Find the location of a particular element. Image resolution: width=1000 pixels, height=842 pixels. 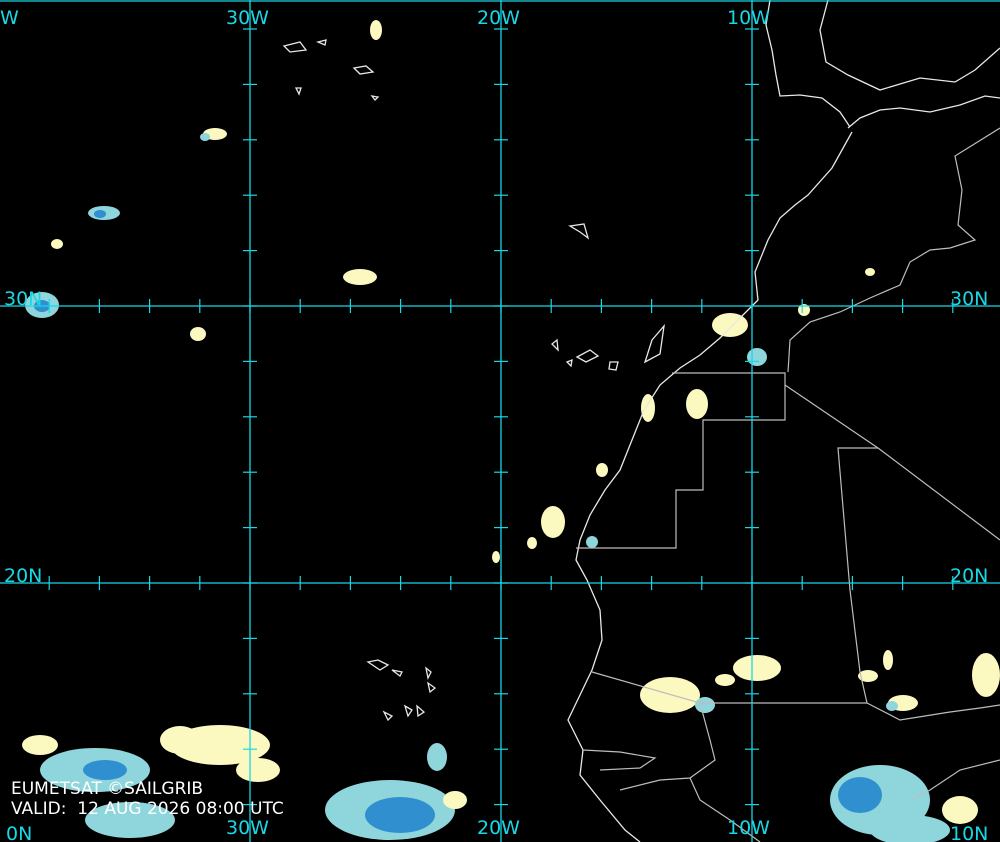

lon-label-10w: 10W is located at coordinates (748, 18).